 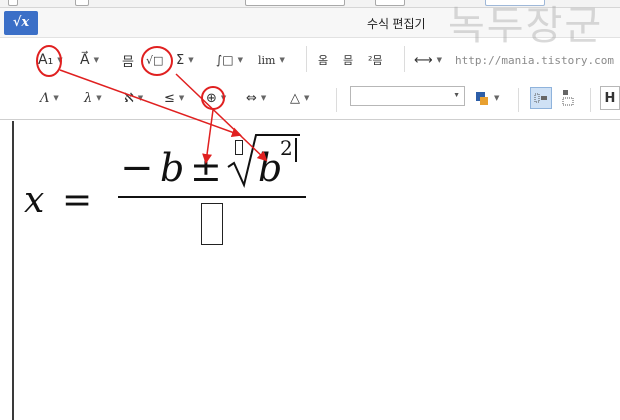 What do you see at coordinates (423, 60) in the screenshot?
I see `horizontal-arrows-icon: ⟷` at bounding box center [423, 60].